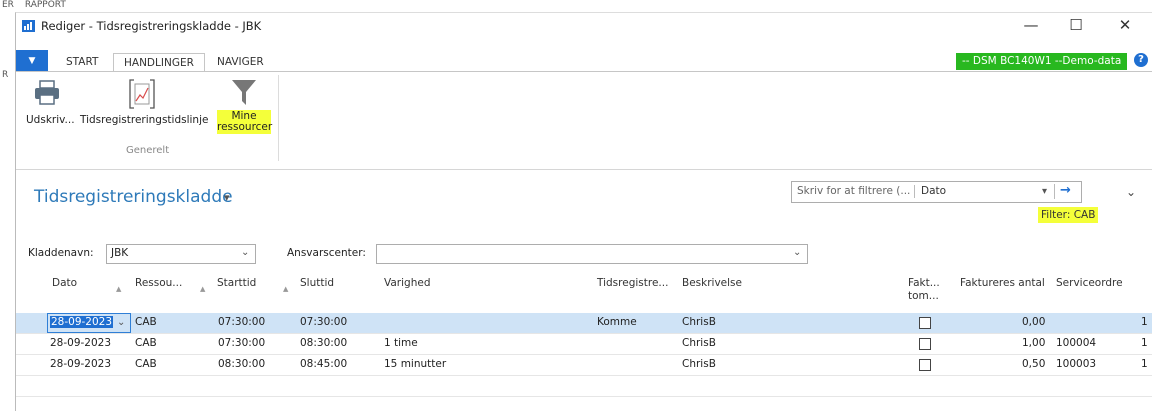  Describe the element at coordinates (1031, 26) in the screenshot. I see `minimize-button: —` at that location.